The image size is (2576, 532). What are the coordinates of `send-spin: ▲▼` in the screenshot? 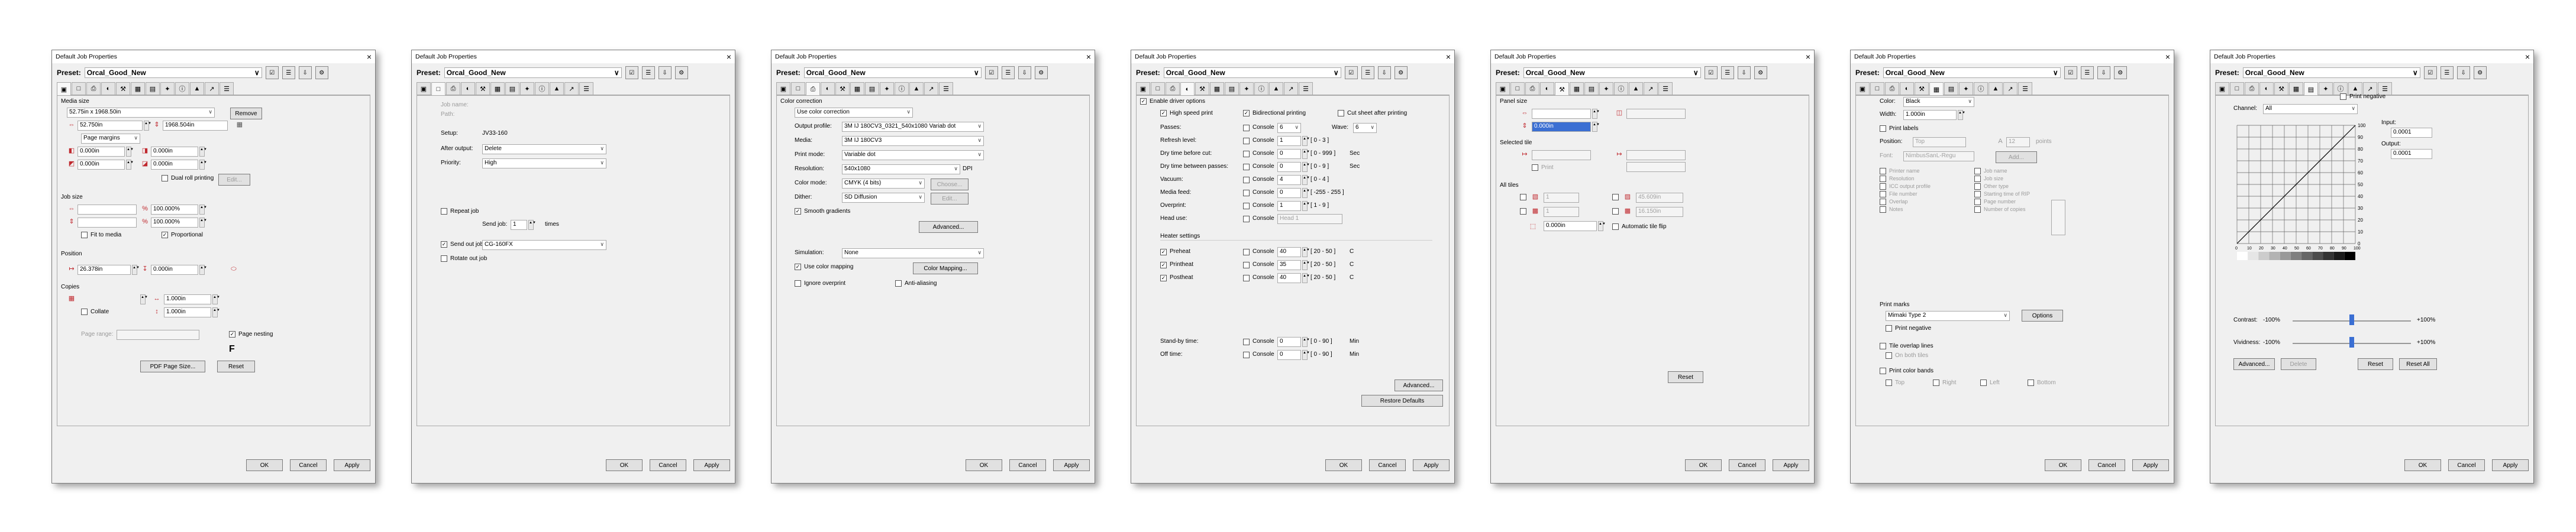 It's located at (532, 225).